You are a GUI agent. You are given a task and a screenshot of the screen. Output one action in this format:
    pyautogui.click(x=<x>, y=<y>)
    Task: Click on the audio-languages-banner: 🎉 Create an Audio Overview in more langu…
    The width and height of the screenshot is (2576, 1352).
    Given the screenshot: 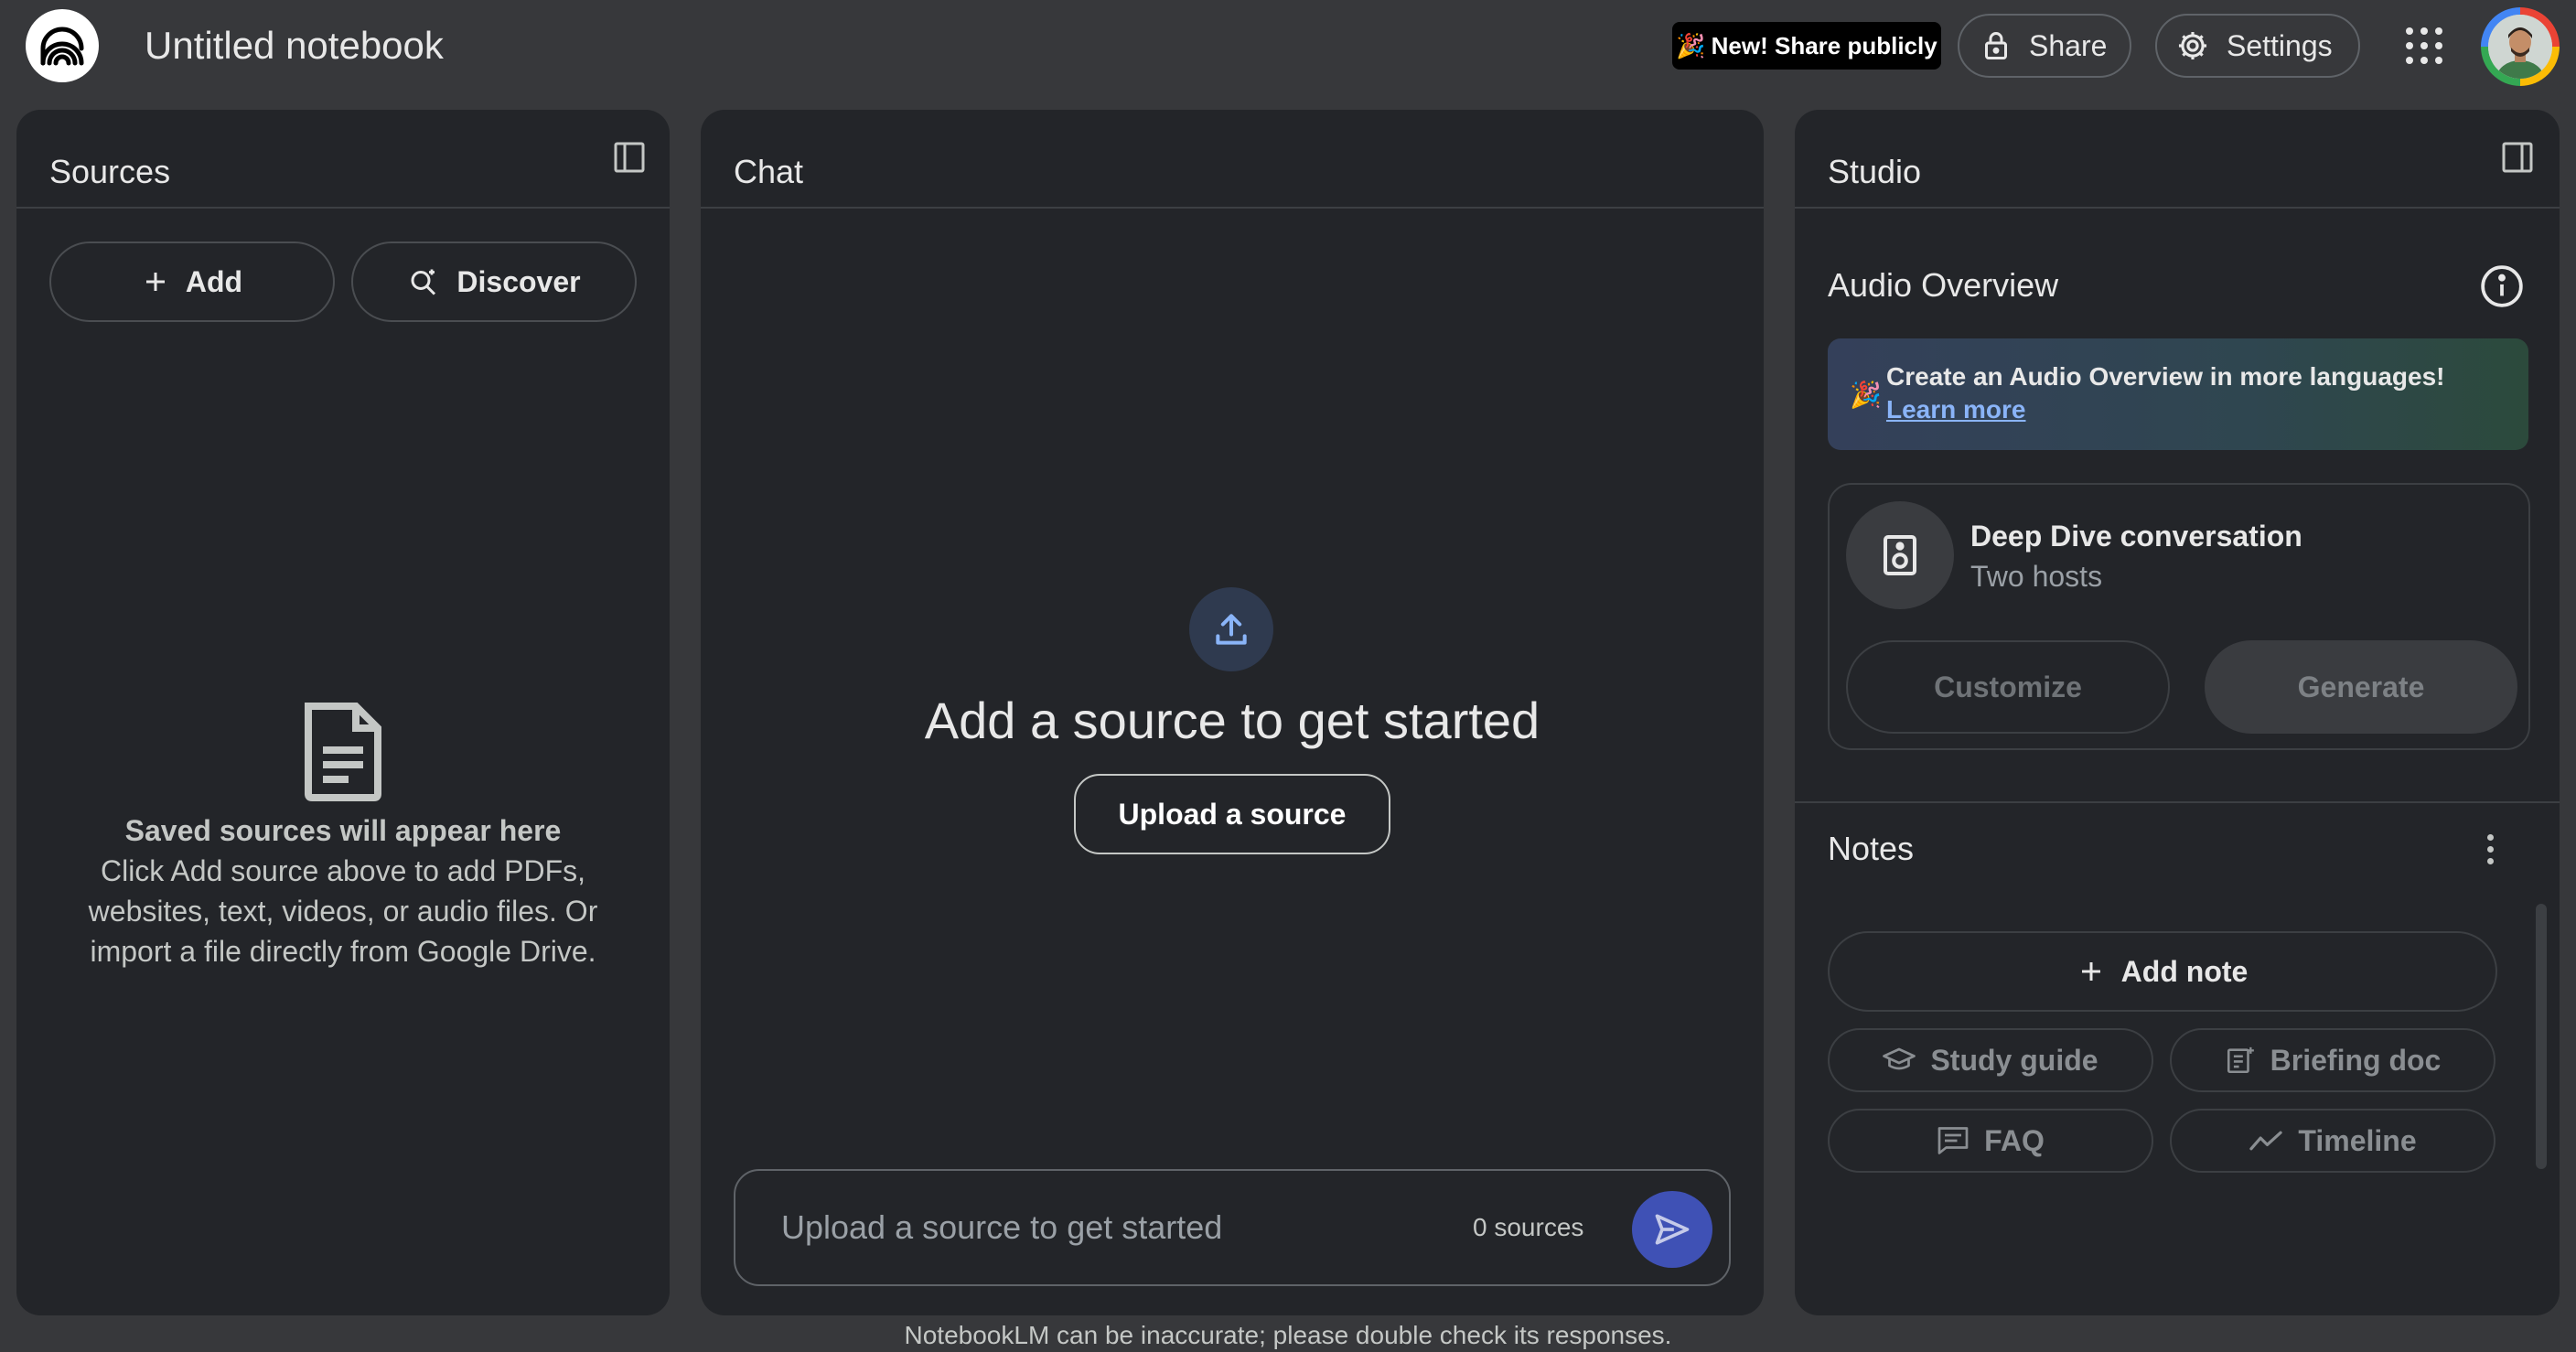 What is the action you would take?
    pyautogui.click(x=2178, y=394)
    